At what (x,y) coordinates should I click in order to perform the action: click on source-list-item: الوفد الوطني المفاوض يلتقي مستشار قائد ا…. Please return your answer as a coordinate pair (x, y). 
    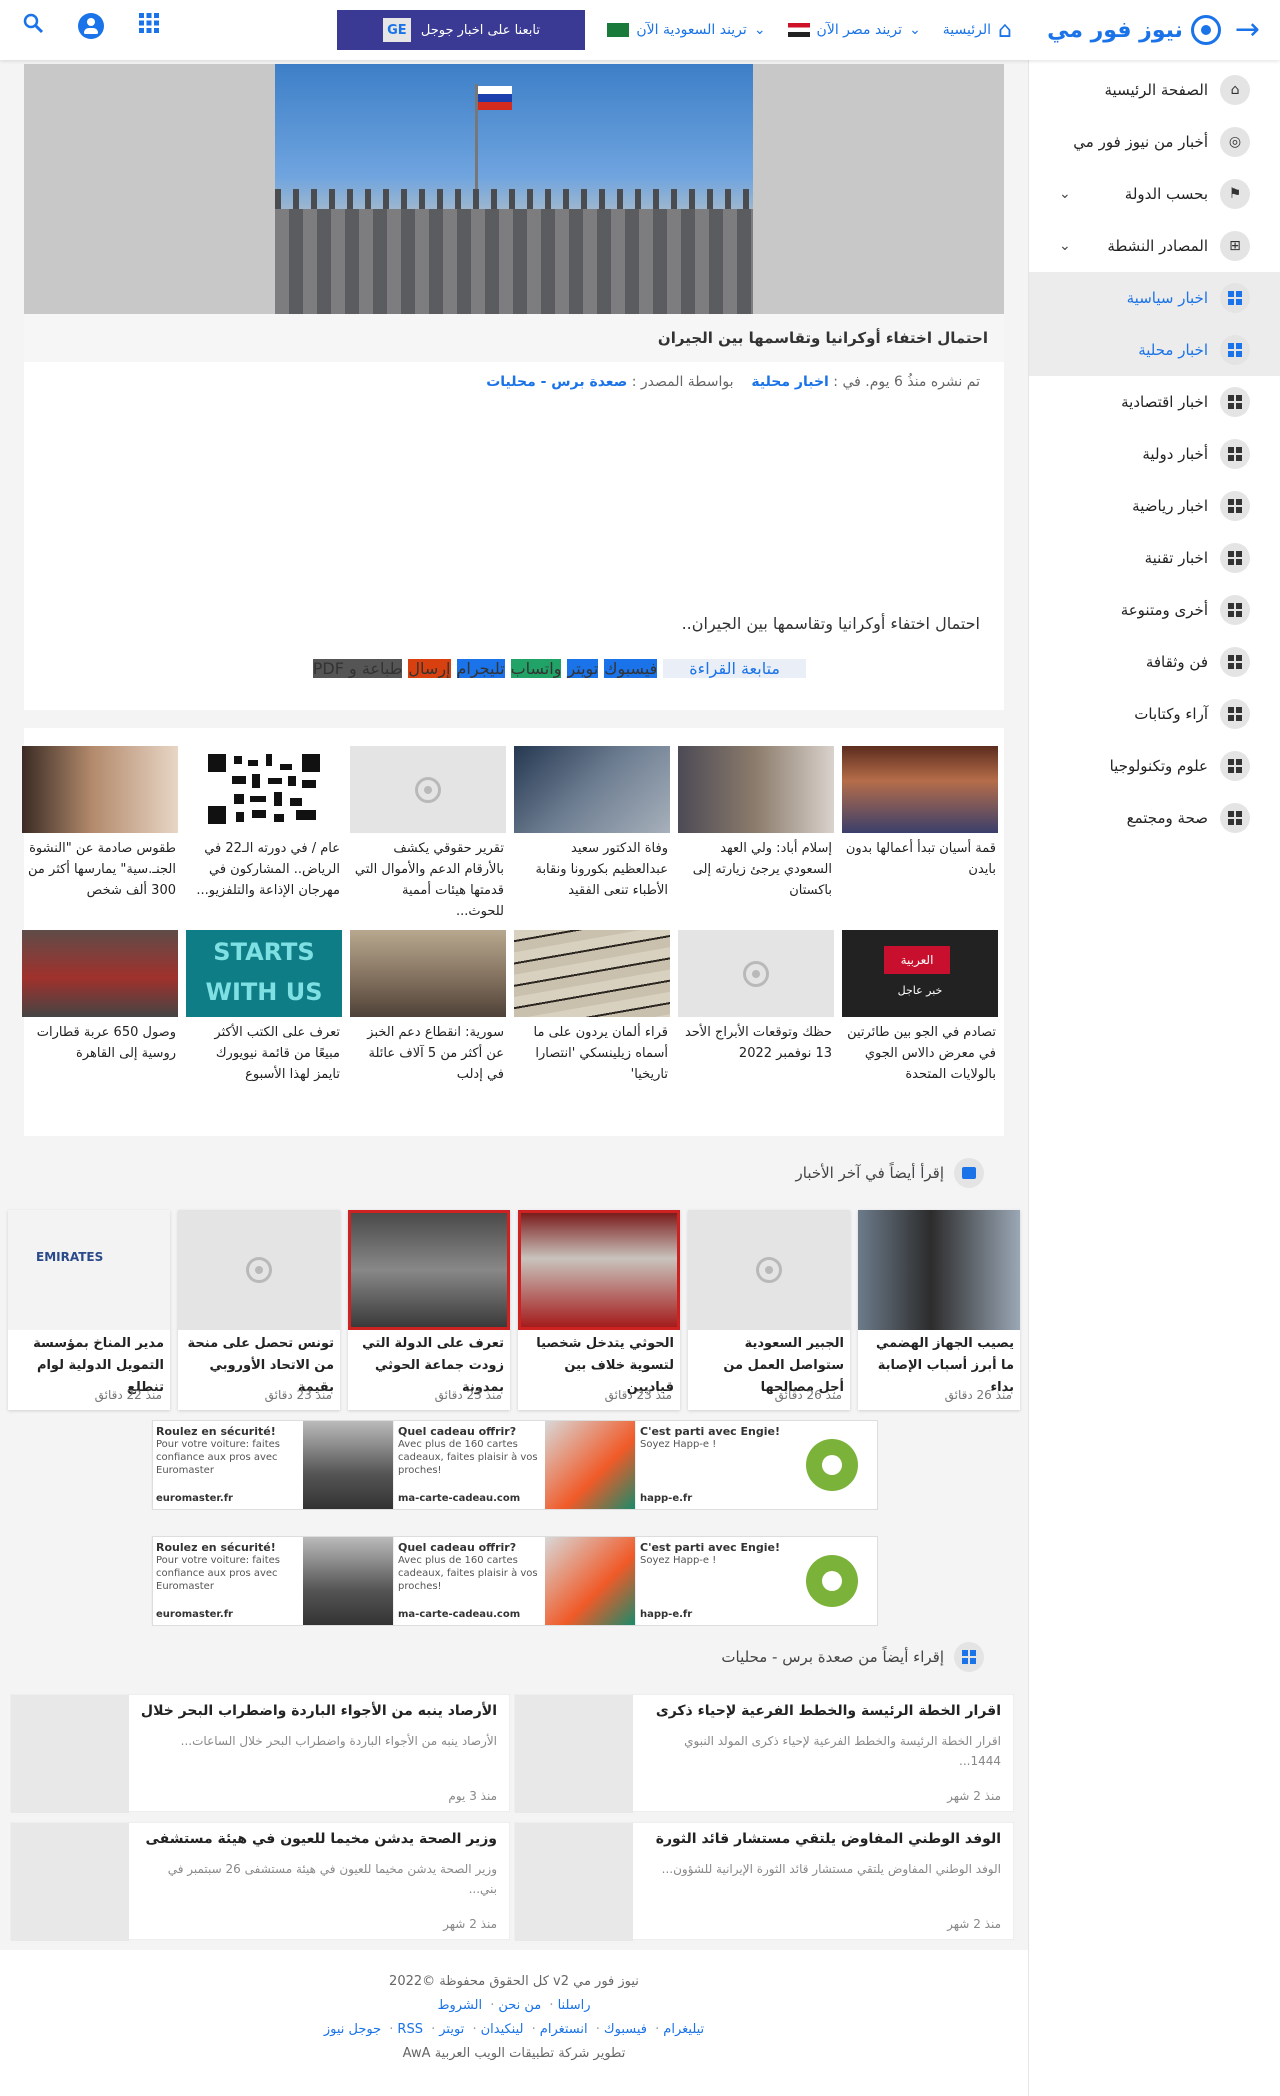
    Looking at the image, I should click on (764, 1881).